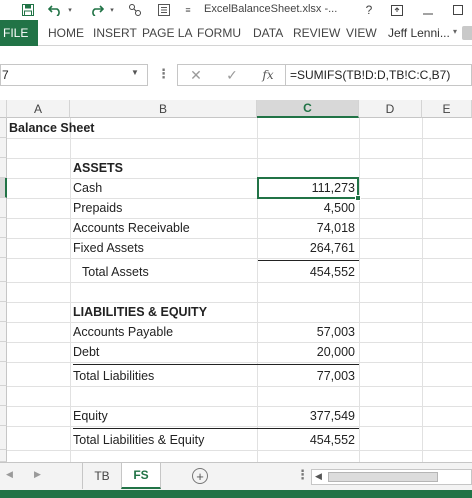 The image size is (472, 498). What do you see at coordinates (369, 10) in the screenshot?
I see `help-button: ?` at bounding box center [369, 10].